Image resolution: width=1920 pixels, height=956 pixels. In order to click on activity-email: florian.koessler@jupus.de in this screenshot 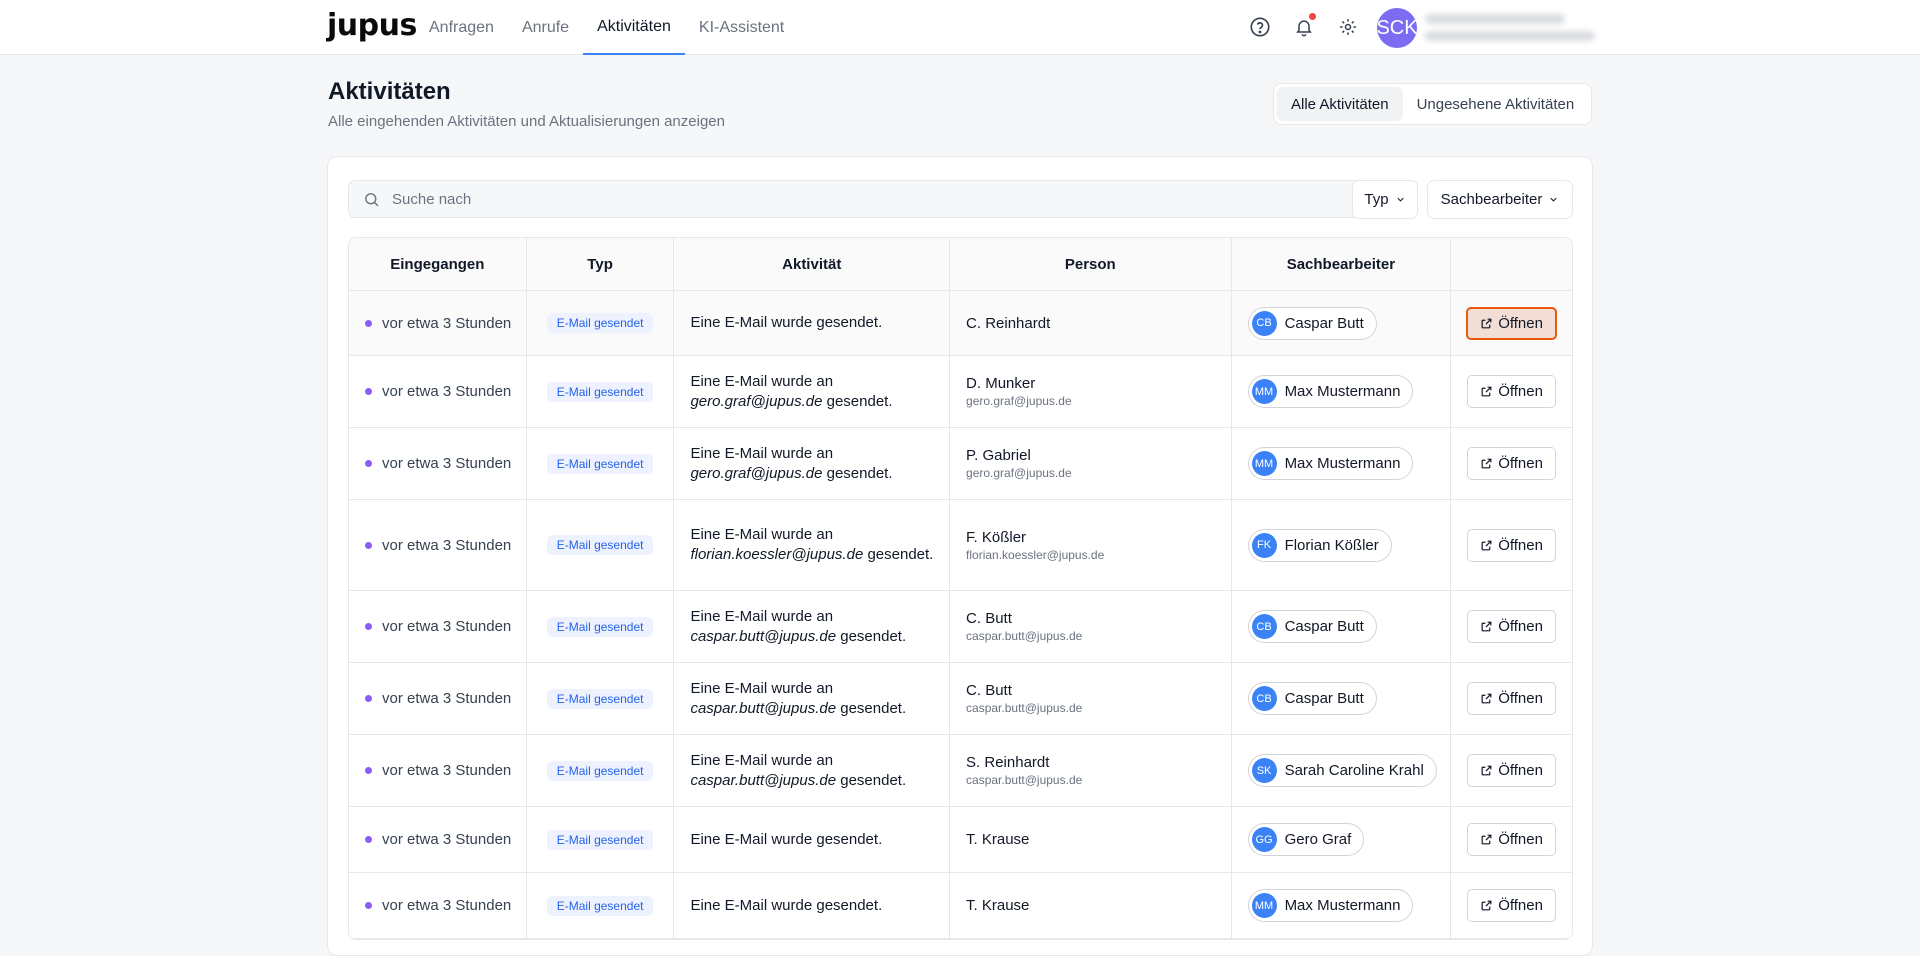, I will do `click(777, 554)`.